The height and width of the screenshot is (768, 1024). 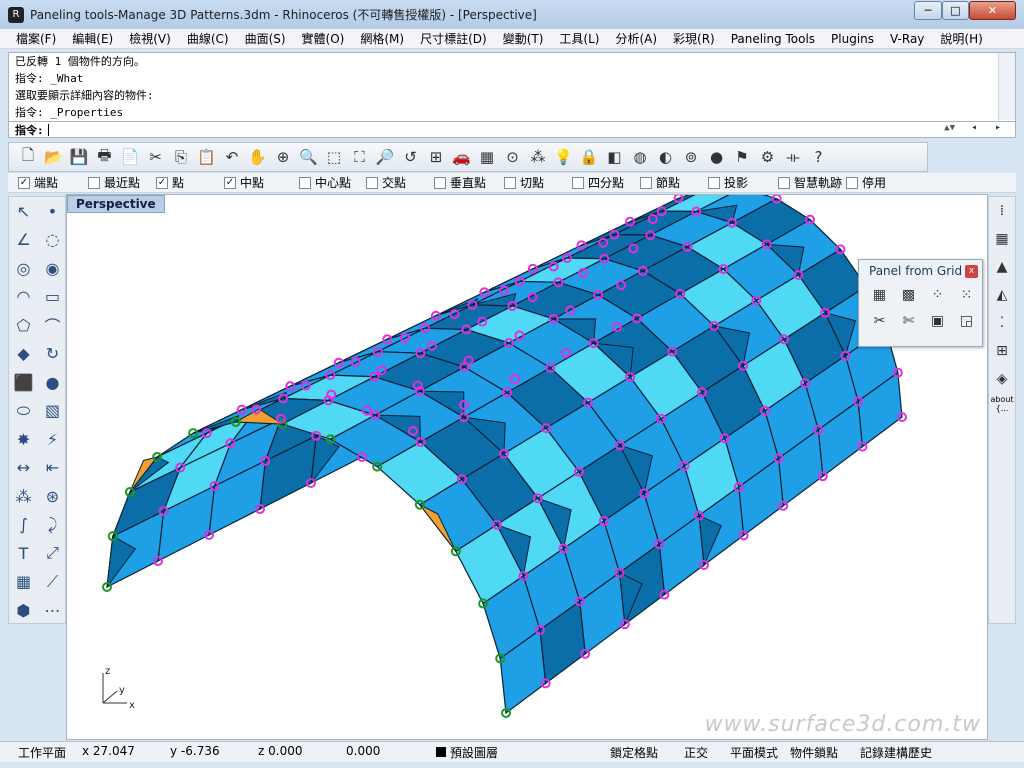 I want to click on command-arrows: ◂ ▸, so click(x=989, y=127).